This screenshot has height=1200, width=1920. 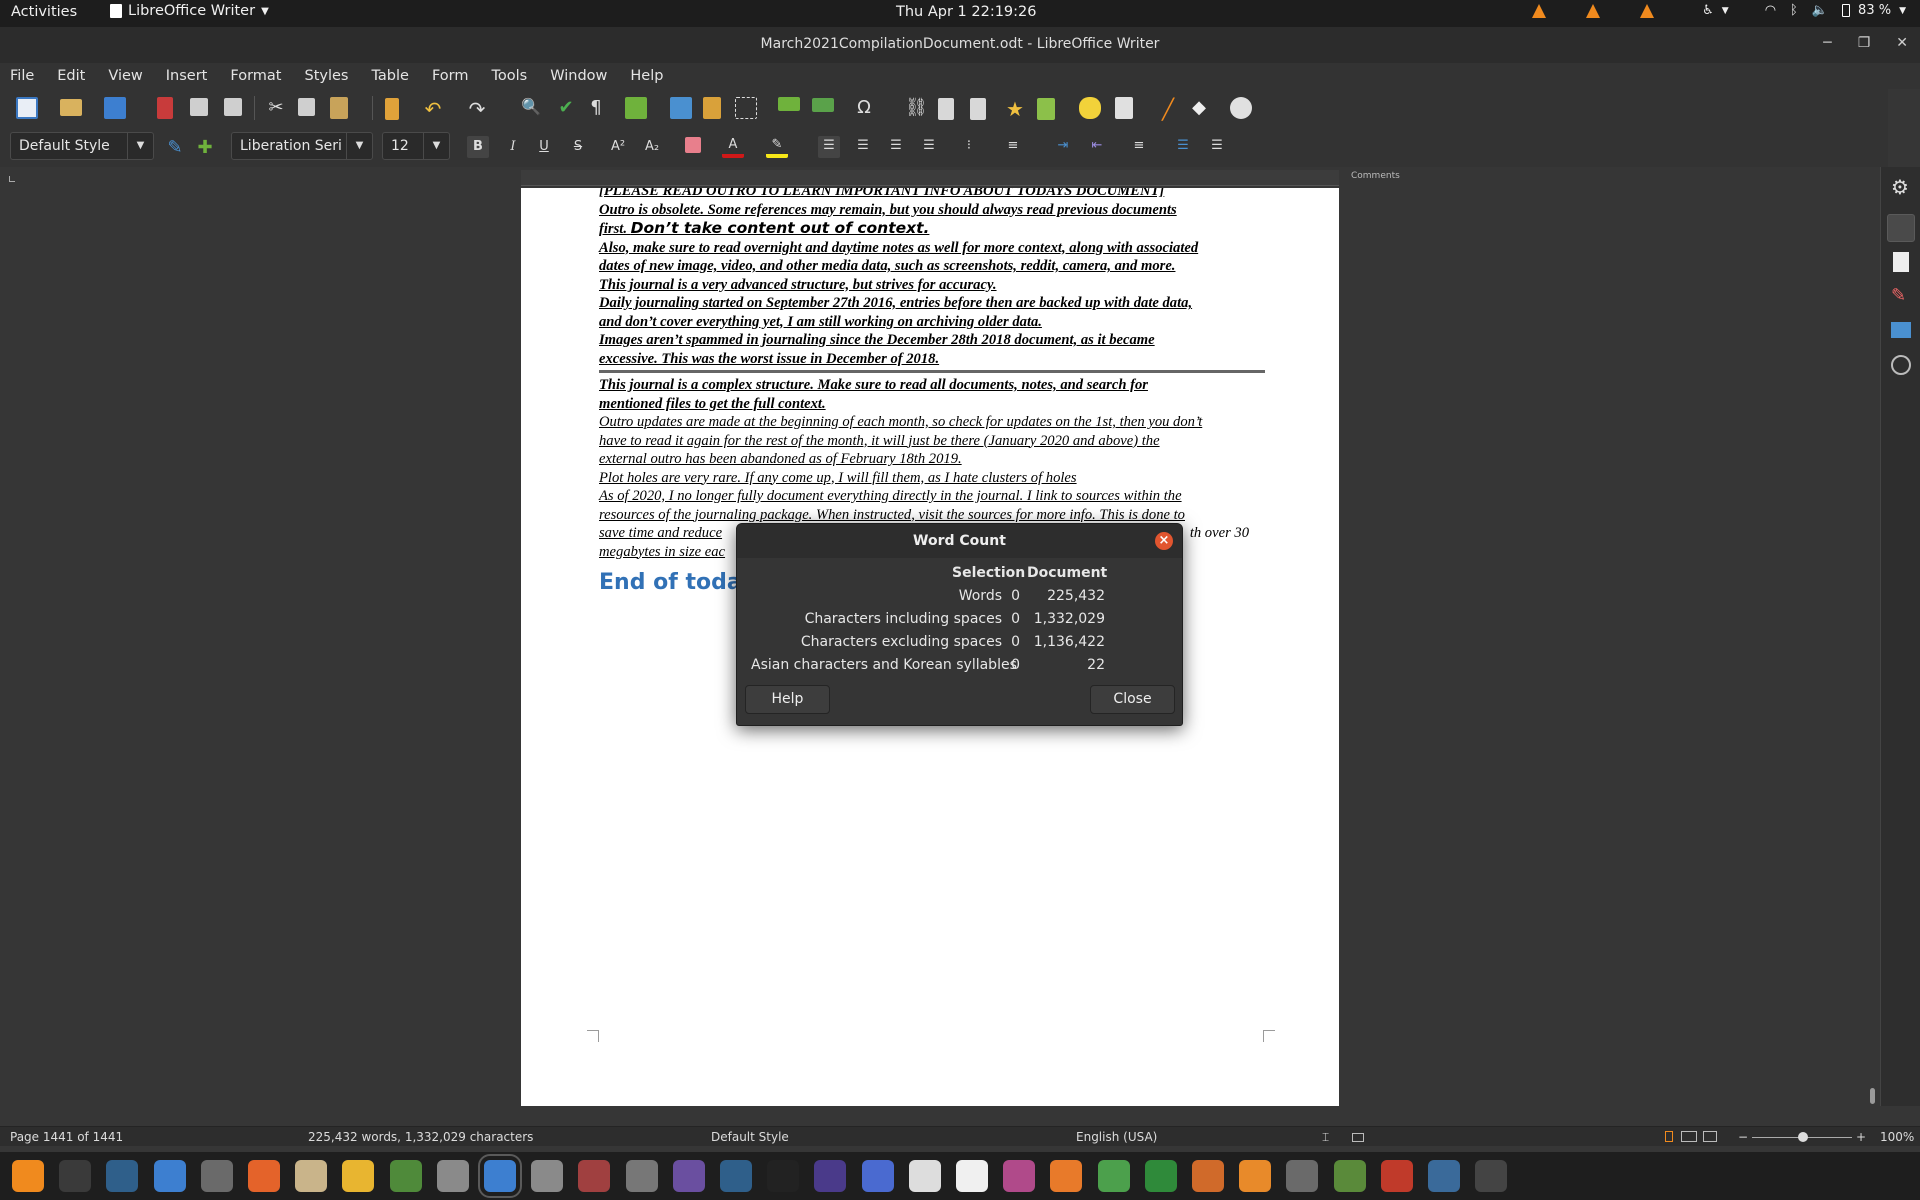 What do you see at coordinates (1302, 1176) in the screenshot?
I see `gimp-icon` at bounding box center [1302, 1176].